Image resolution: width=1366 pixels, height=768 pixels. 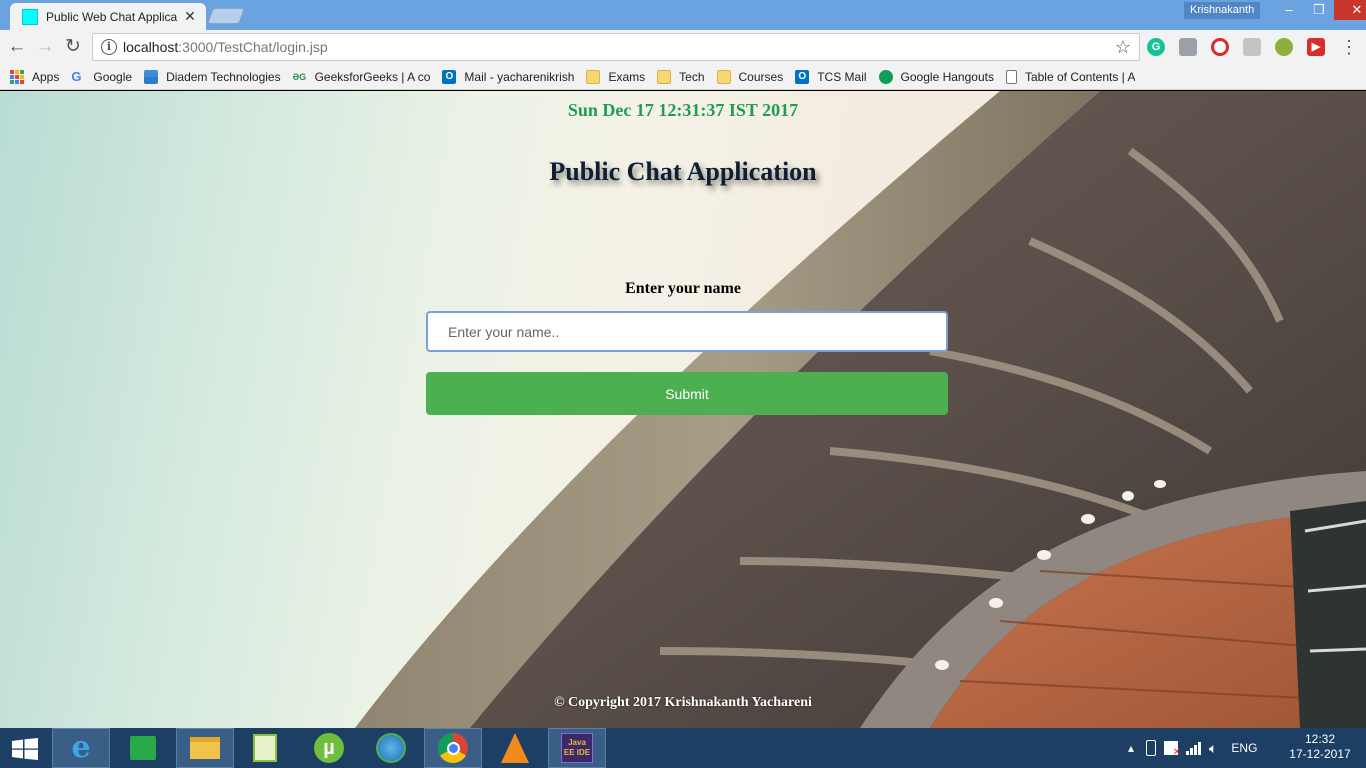 I want to click on battery-icon, so click(x=1151, y=748).